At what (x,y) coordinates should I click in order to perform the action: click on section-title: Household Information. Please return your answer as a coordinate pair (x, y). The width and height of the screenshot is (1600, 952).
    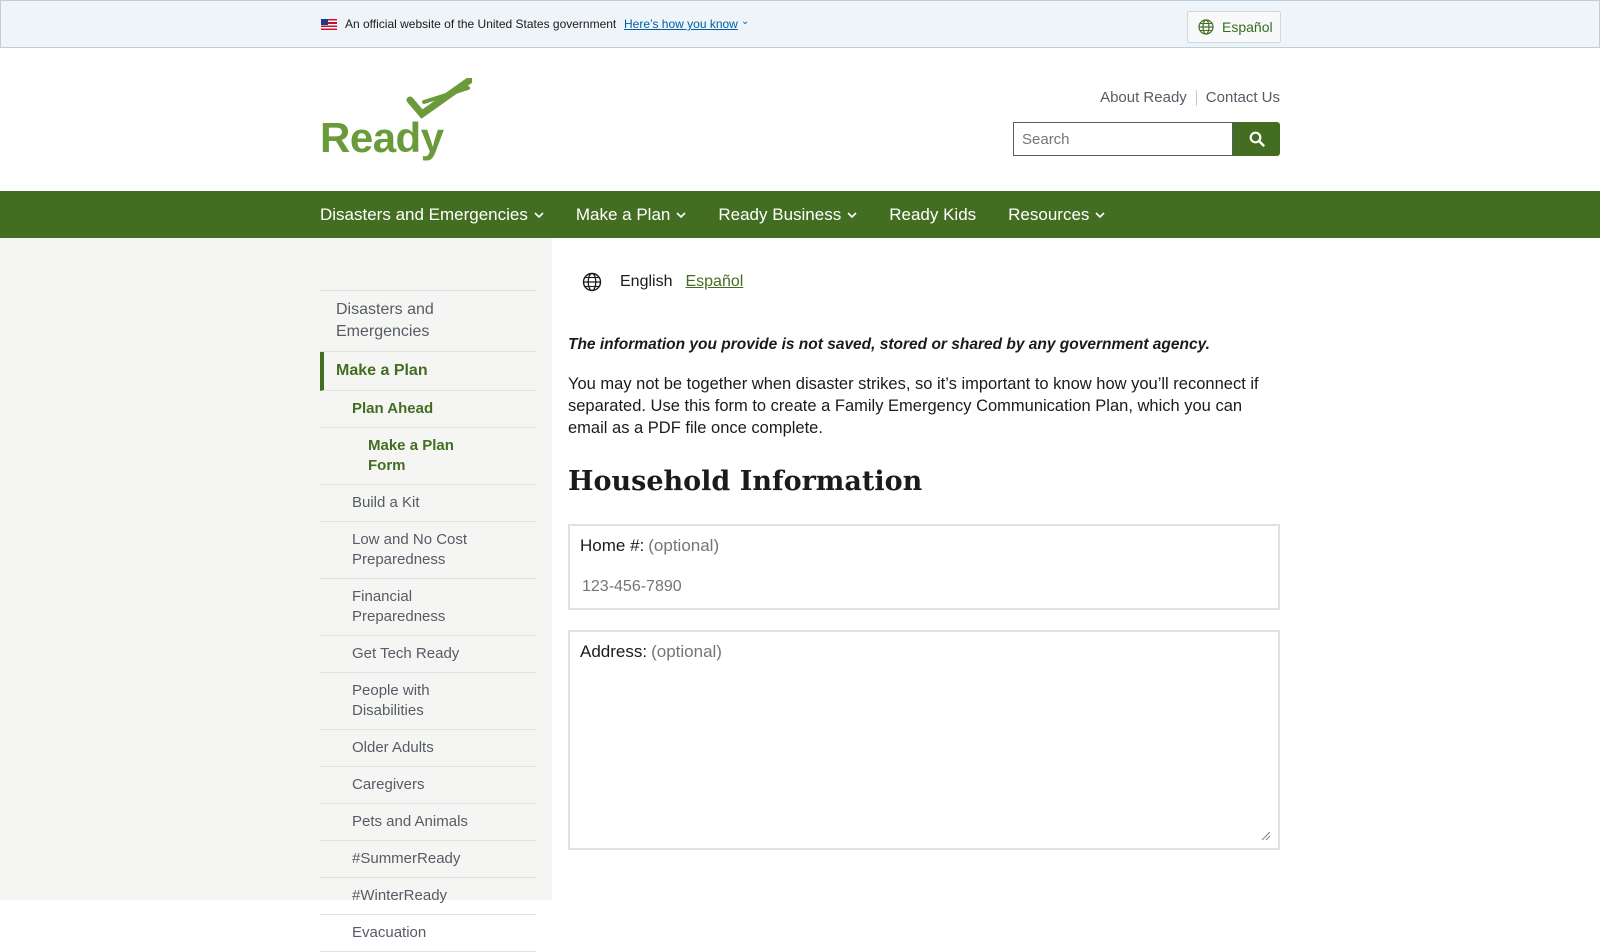
    Looking at the image, I should click on (745, 481).